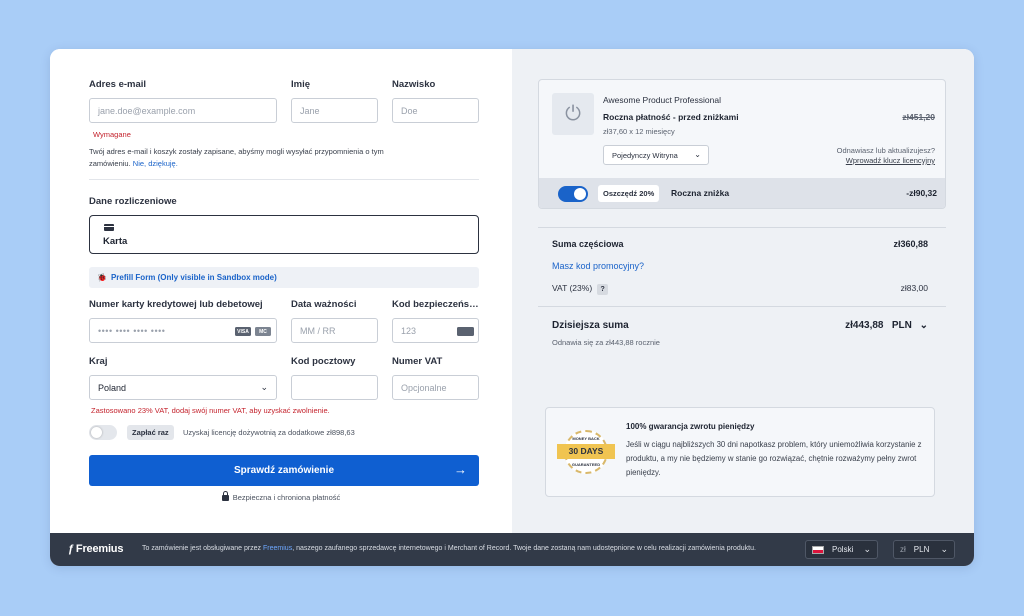 The height and width of the screenshot is (616, 1024). I want to click on card-number-label: Numer karty kredytowej lub debetowej, so click(176, 304).